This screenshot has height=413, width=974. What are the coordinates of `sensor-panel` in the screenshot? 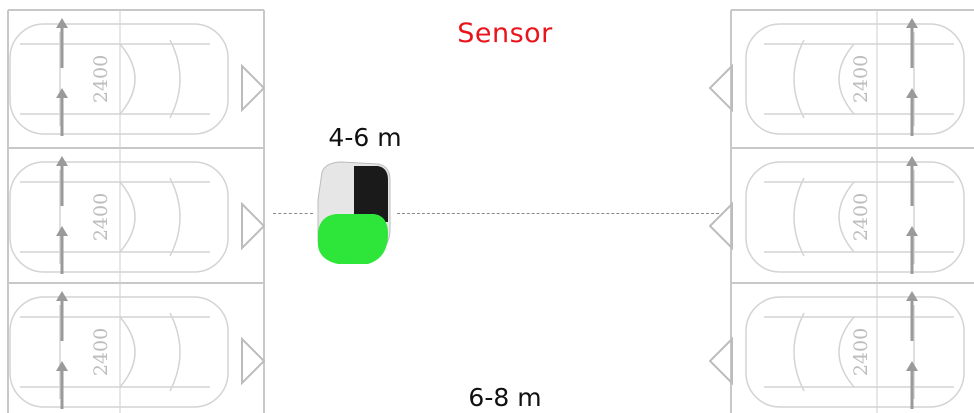 It's located at (371, 194).